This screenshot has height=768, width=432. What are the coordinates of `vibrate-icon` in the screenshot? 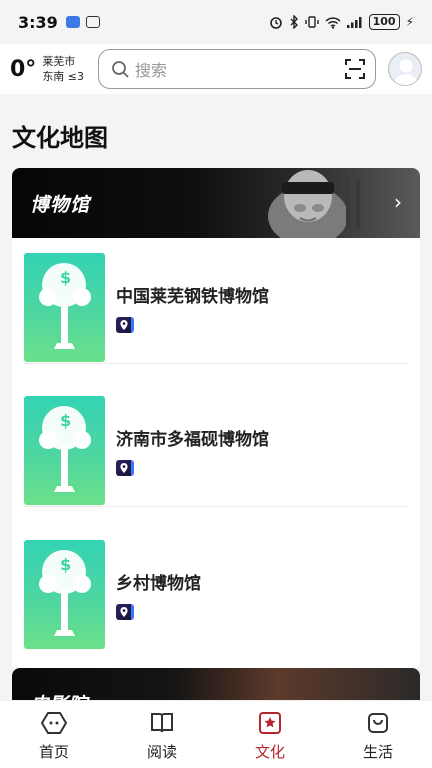 It's located at (311, 22).